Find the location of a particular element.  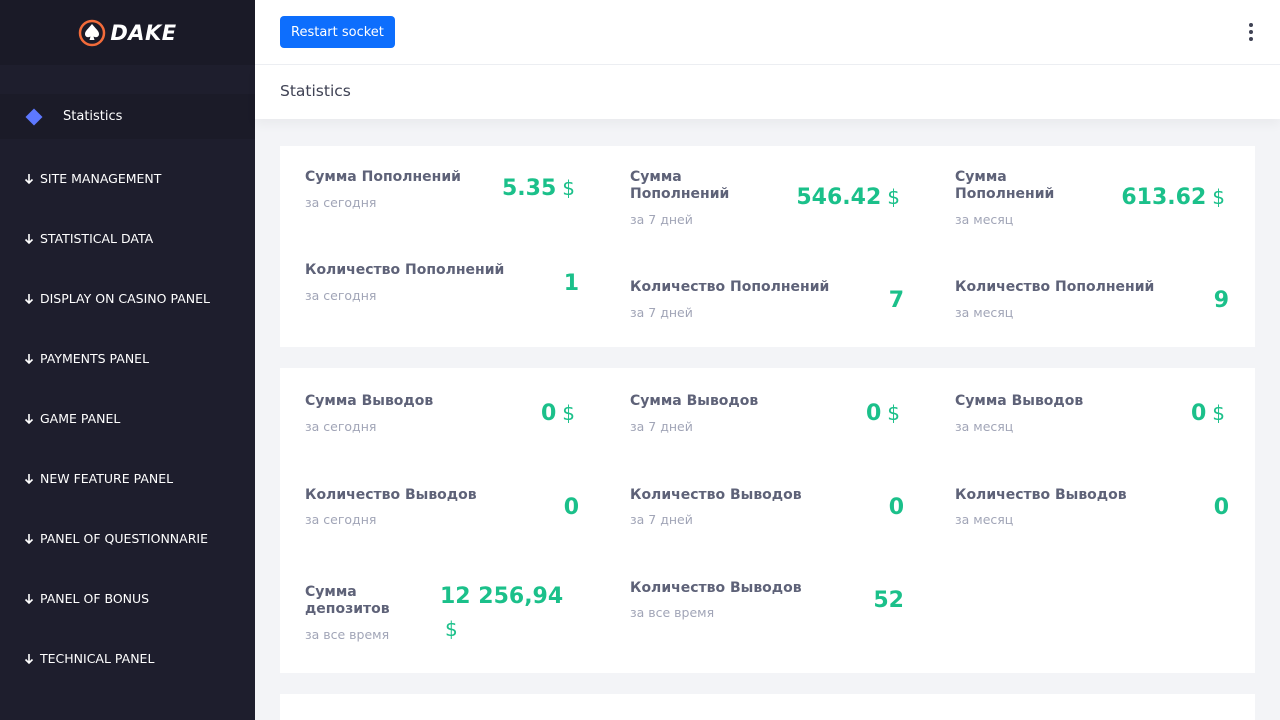

withdrawals-count-month-value: 0 is located at coordinates (1221, 507).